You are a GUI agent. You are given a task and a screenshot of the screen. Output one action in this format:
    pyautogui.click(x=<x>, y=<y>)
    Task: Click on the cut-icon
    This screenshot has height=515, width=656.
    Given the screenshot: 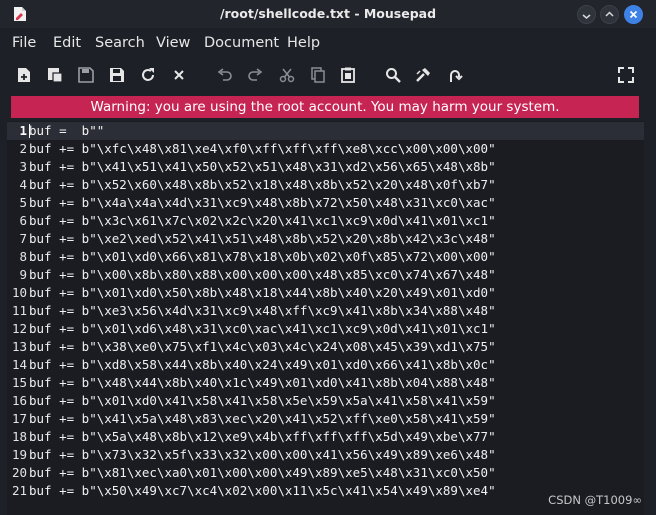 What is the action you would take?
    pyautogui.click(x=287, y=75)
    